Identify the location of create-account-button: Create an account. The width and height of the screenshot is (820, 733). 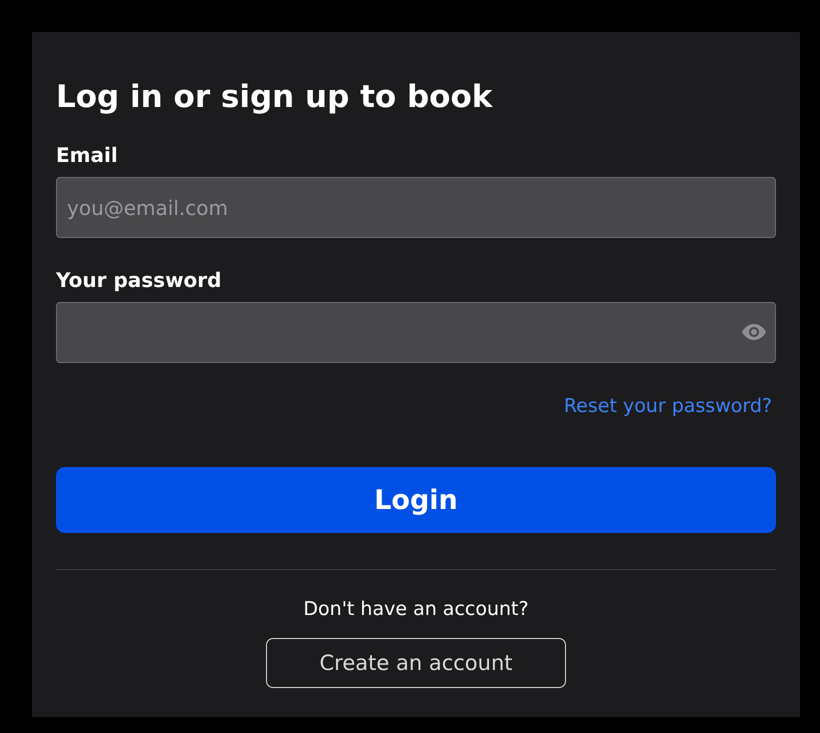
(416, 663).